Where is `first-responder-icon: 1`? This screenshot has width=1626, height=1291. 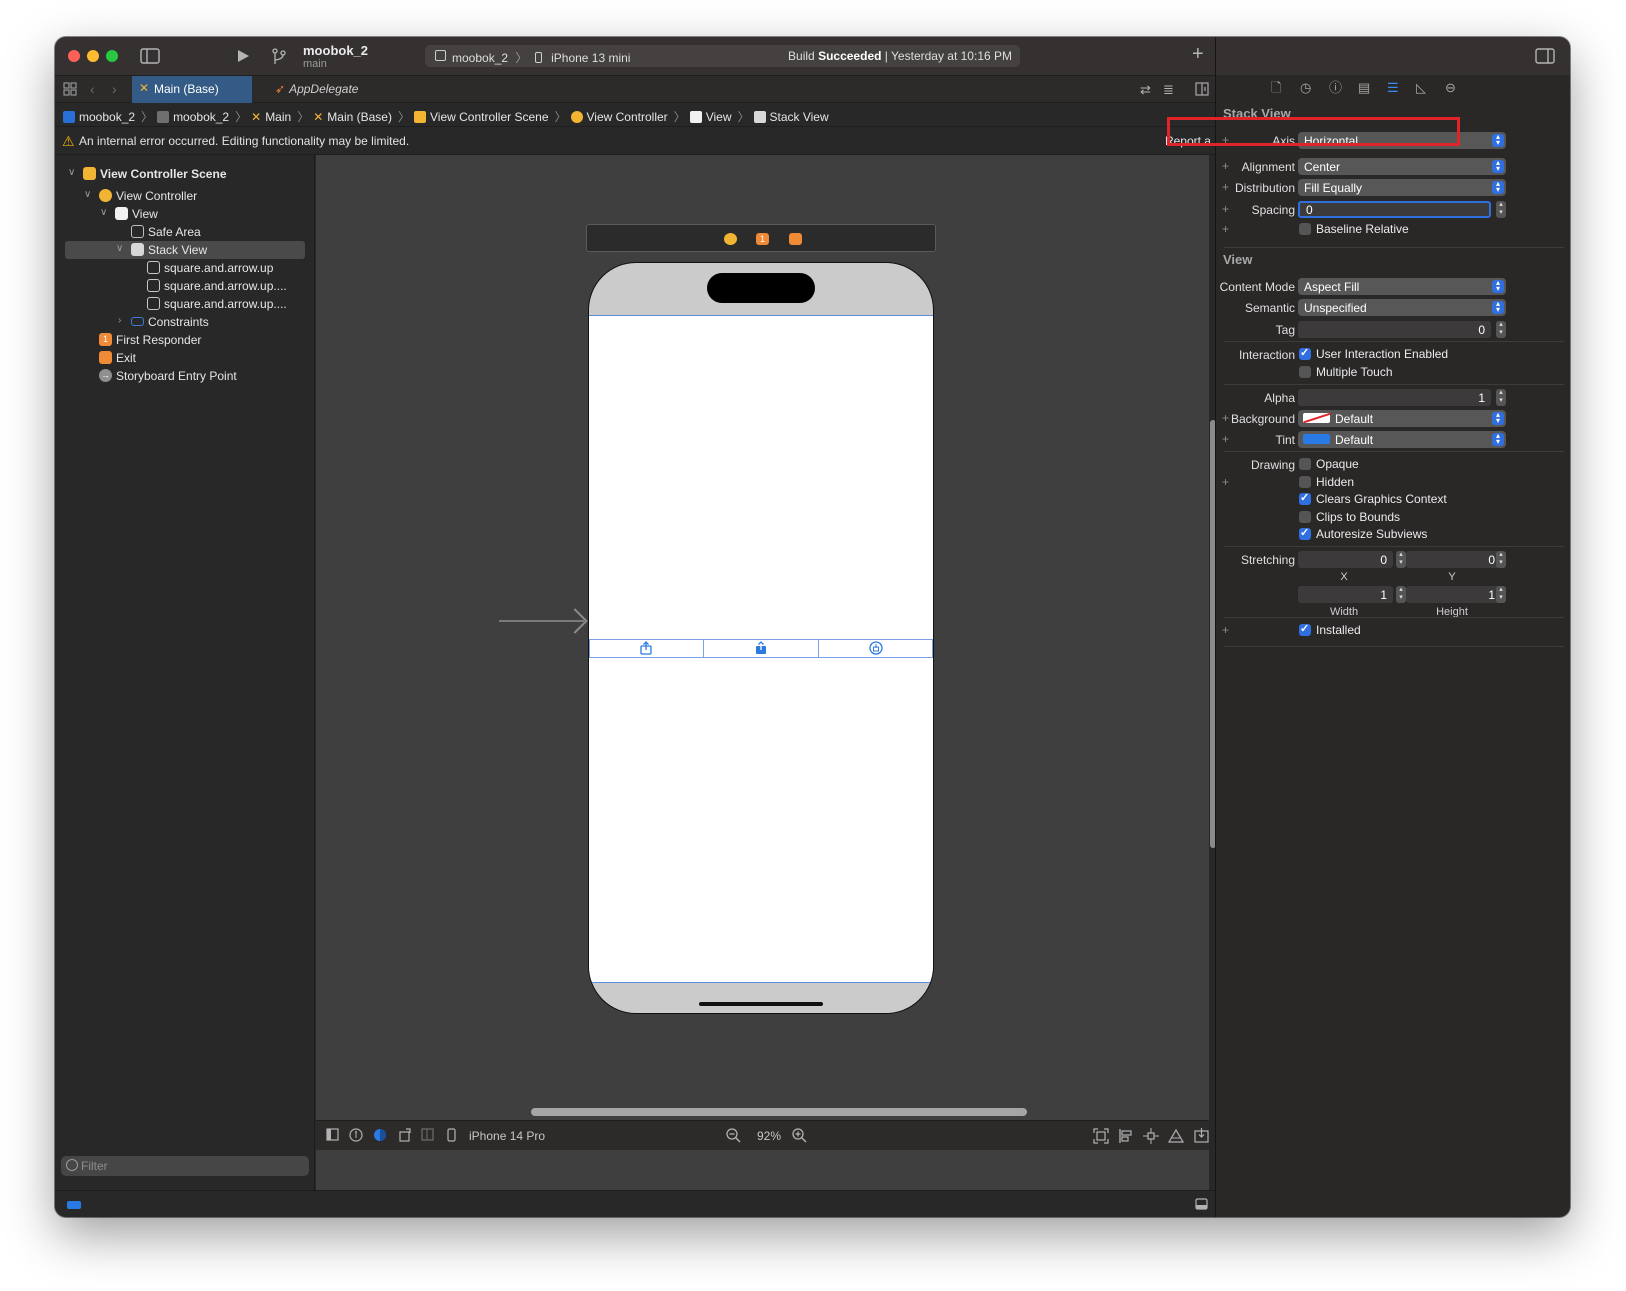
first-responder-icon: 1 is located at coordinates (762, 239).